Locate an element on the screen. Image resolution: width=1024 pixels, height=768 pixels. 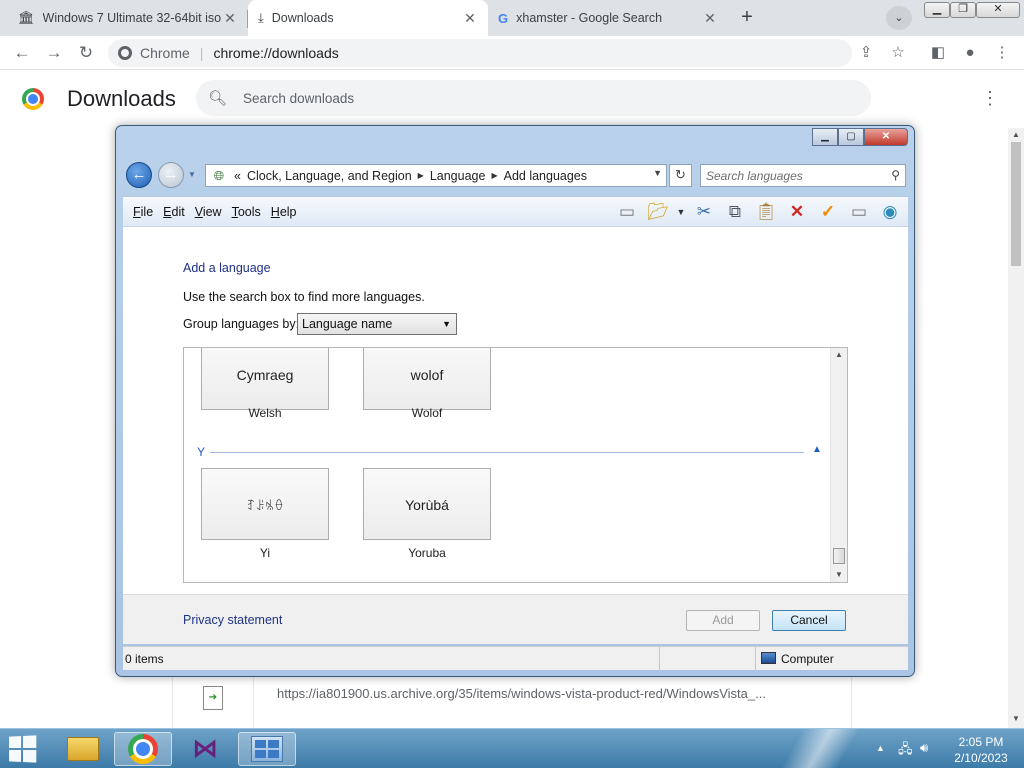
group-by-select: Language name ▼ is located at coordinates (377, 324).